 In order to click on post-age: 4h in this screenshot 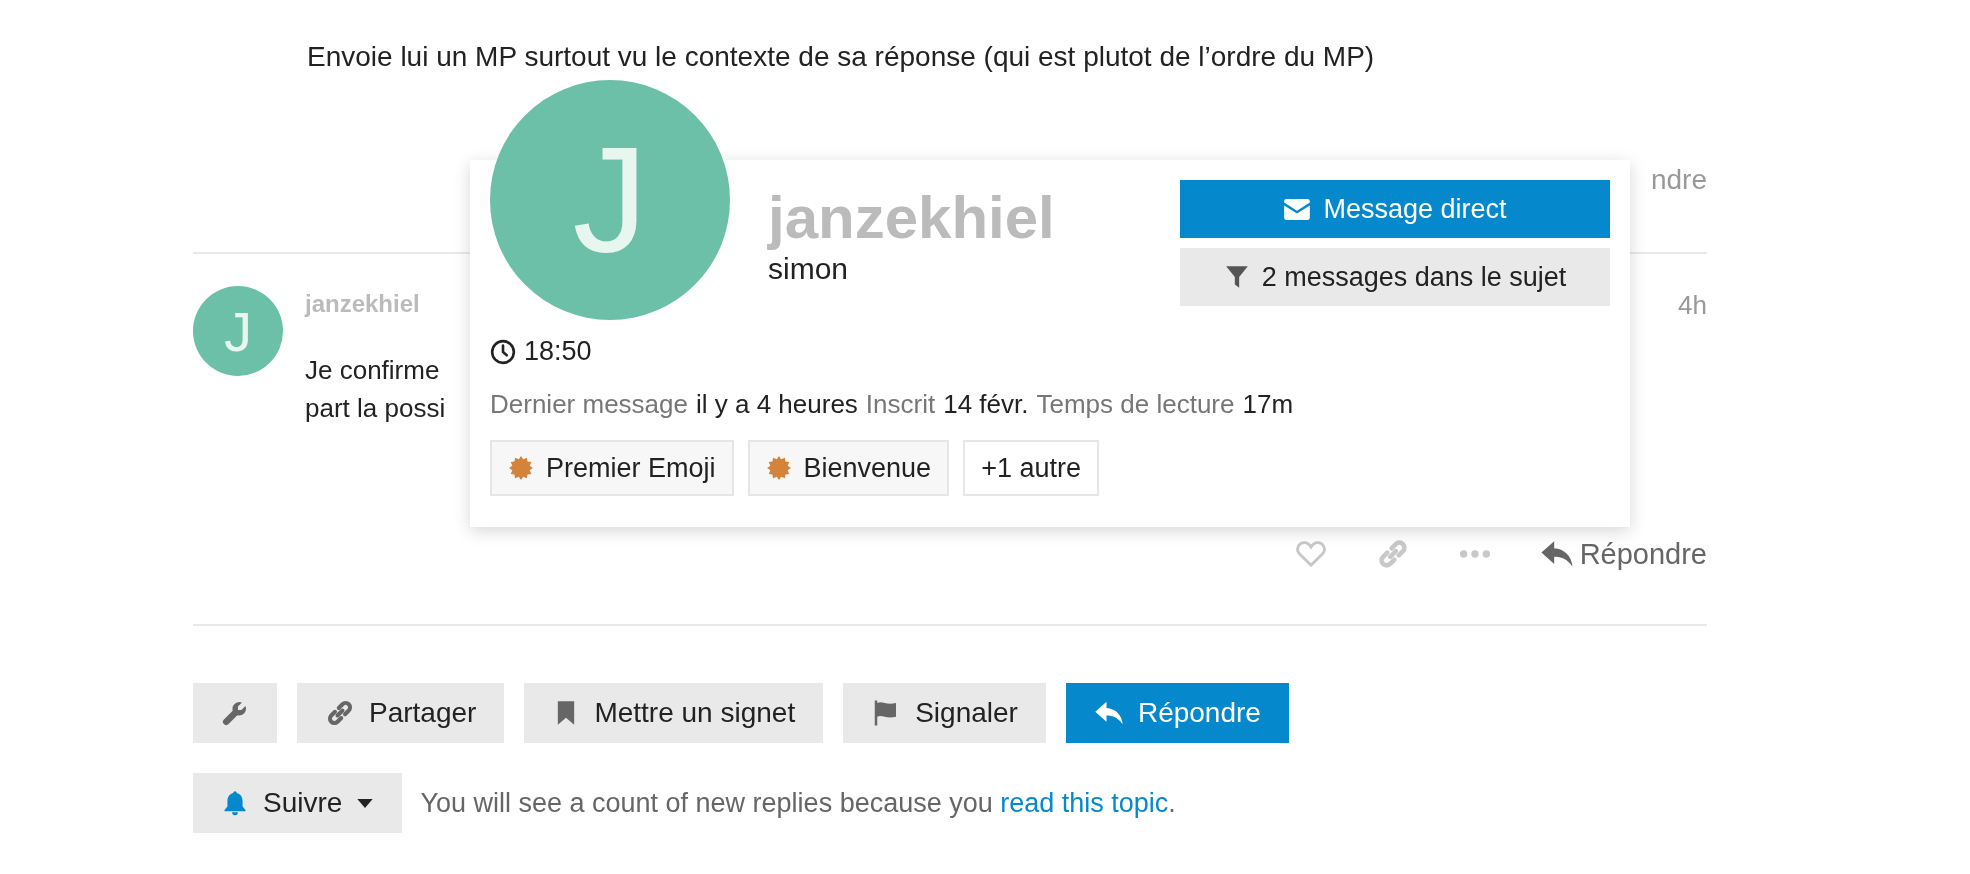, I will do `click(1692, 305)`.